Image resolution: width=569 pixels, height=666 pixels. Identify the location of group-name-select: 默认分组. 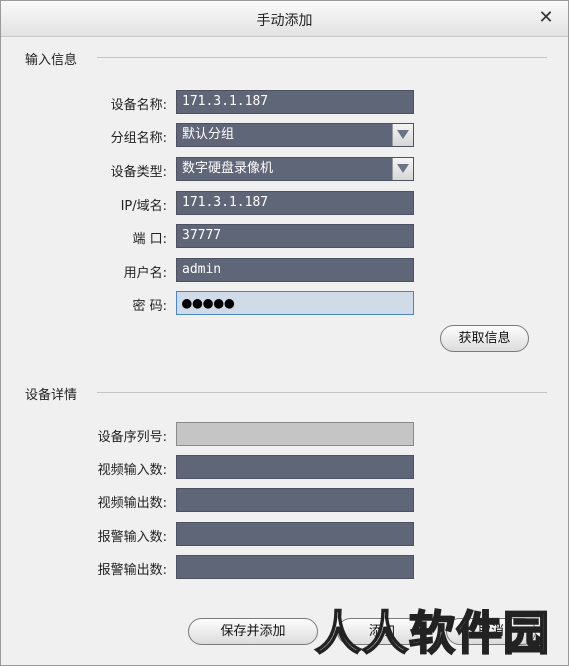
(295, 135).